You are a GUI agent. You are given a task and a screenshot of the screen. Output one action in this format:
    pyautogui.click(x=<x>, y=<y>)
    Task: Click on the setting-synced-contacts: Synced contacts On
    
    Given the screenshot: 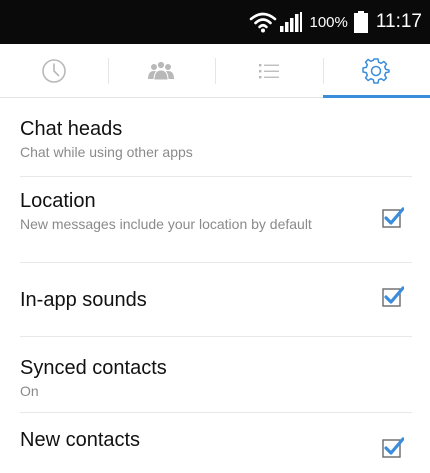 What is the action you would take?
    pyautogui.click(x=216, y=375)
    